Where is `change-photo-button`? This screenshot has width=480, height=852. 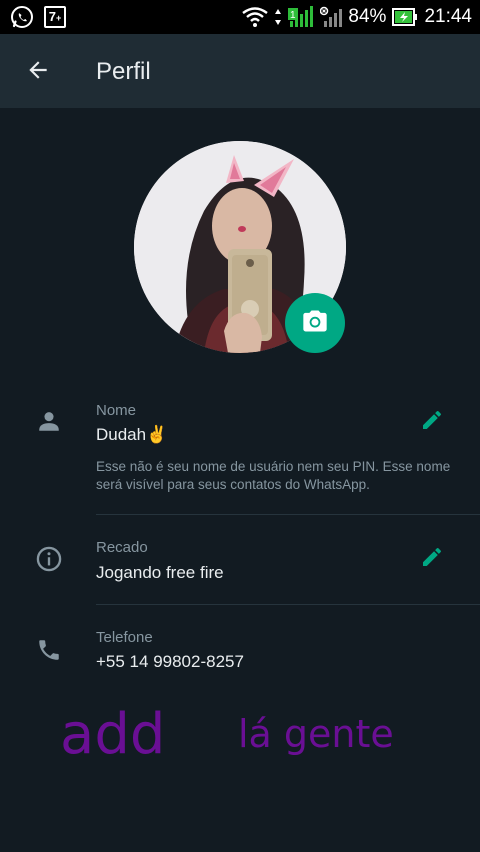
change-photo-button is located at coordinates (315, 323).